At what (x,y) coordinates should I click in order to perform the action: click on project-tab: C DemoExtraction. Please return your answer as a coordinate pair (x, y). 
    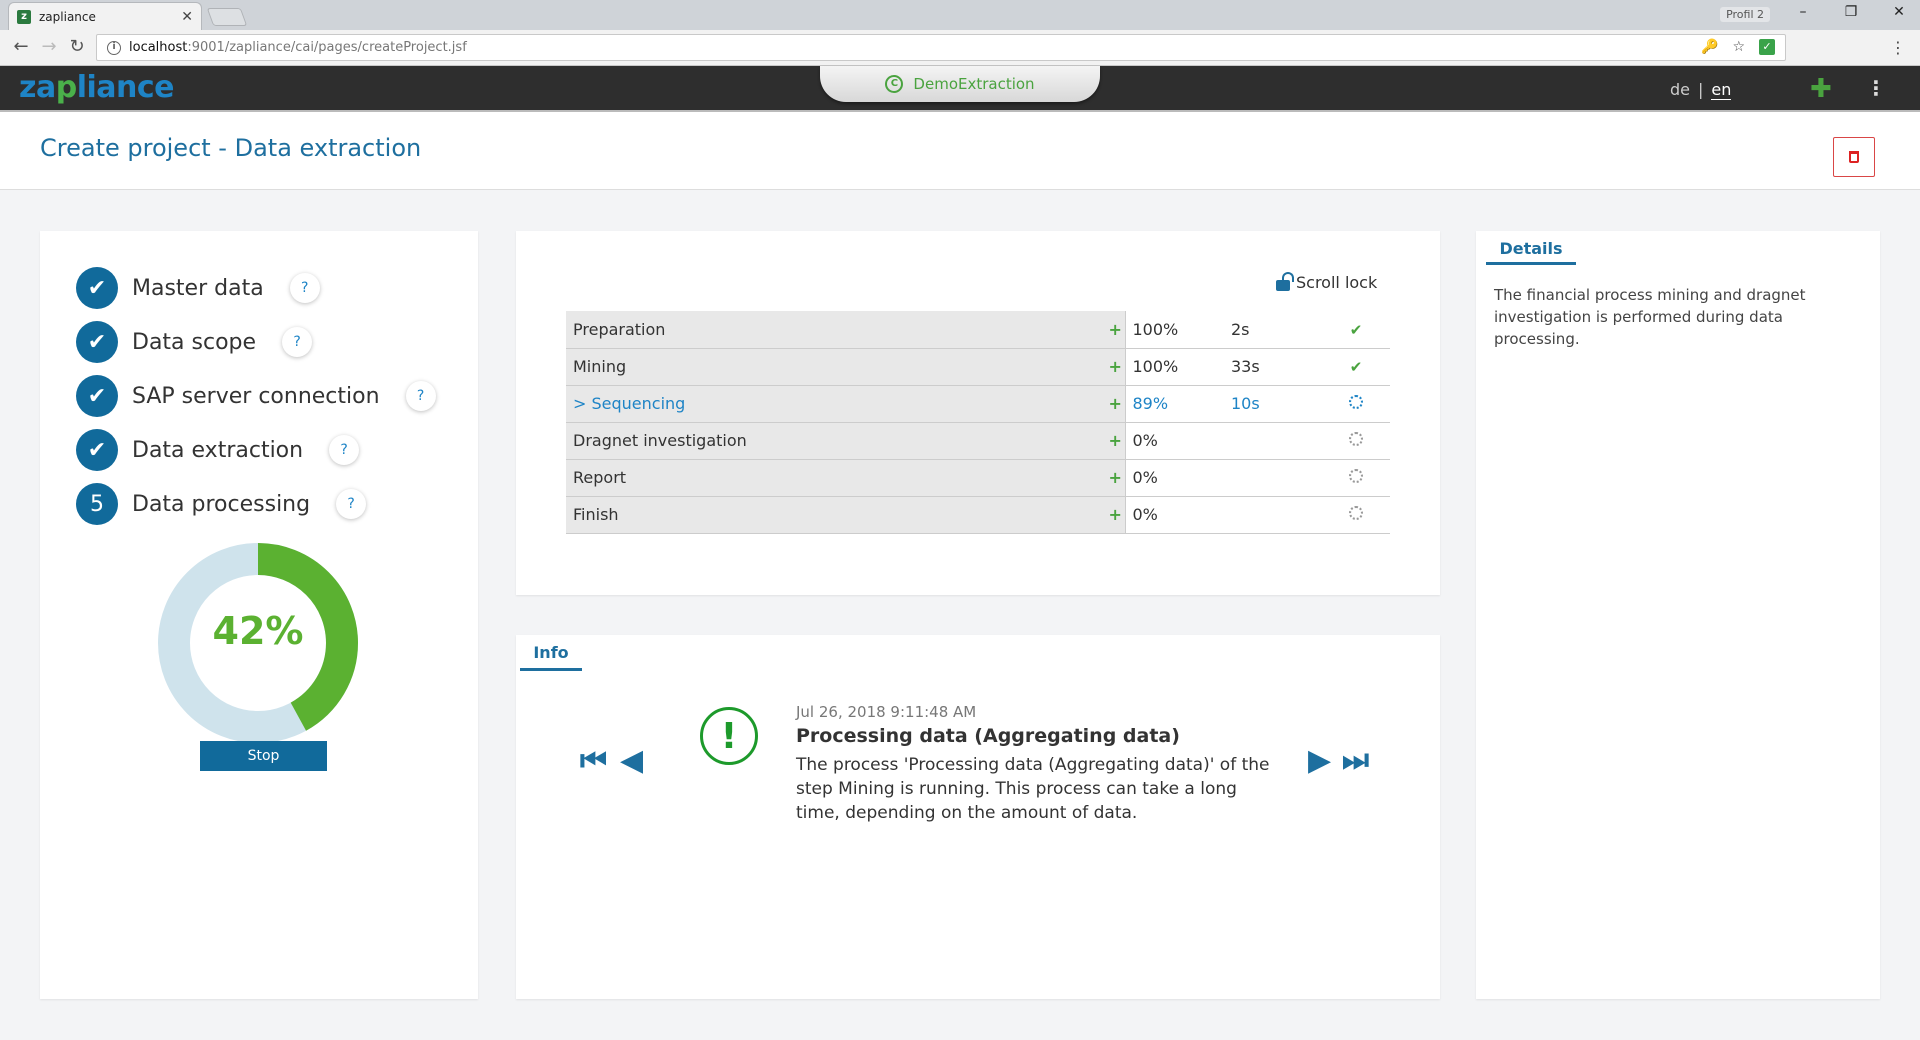
    Looking at the image, I should click on (960, 84).